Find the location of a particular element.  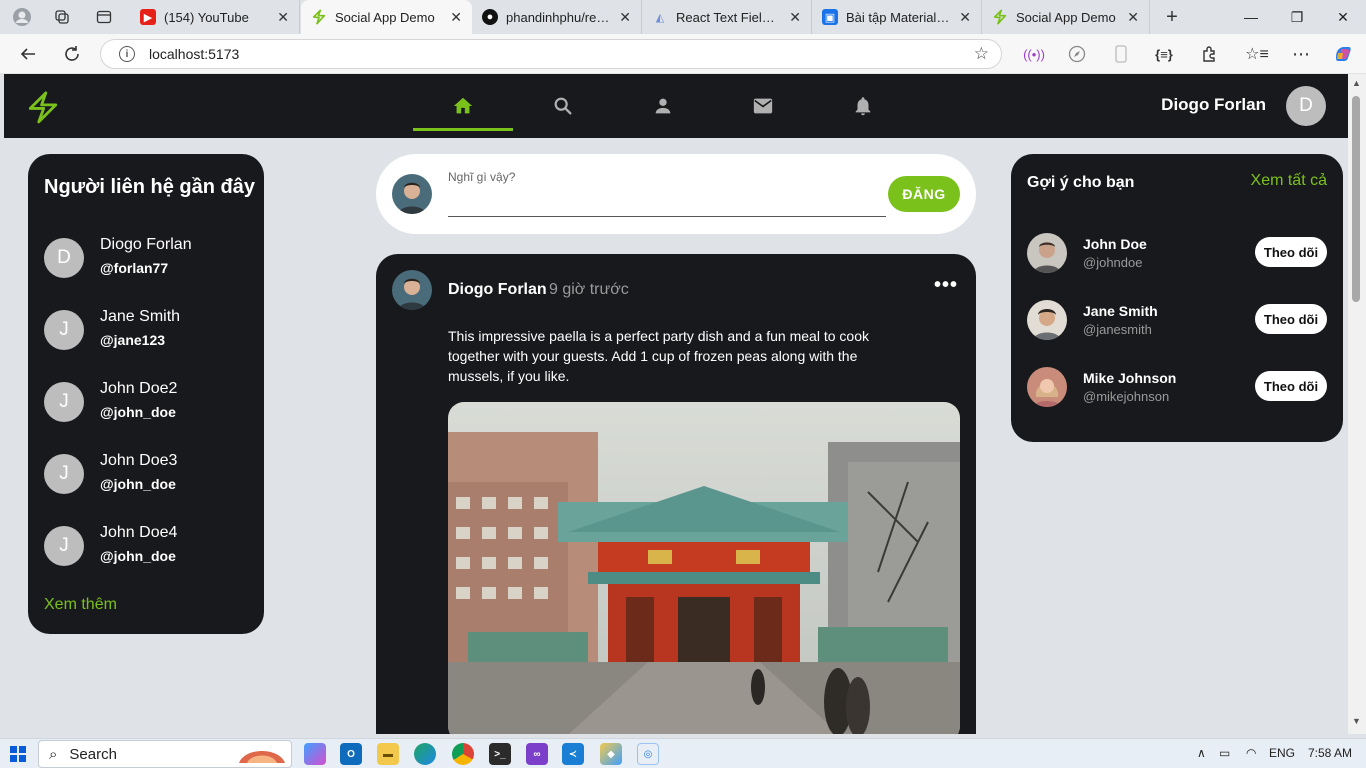

contact-item: D Diogo Forlan @forlan77 is located at coordinates (149, 258).